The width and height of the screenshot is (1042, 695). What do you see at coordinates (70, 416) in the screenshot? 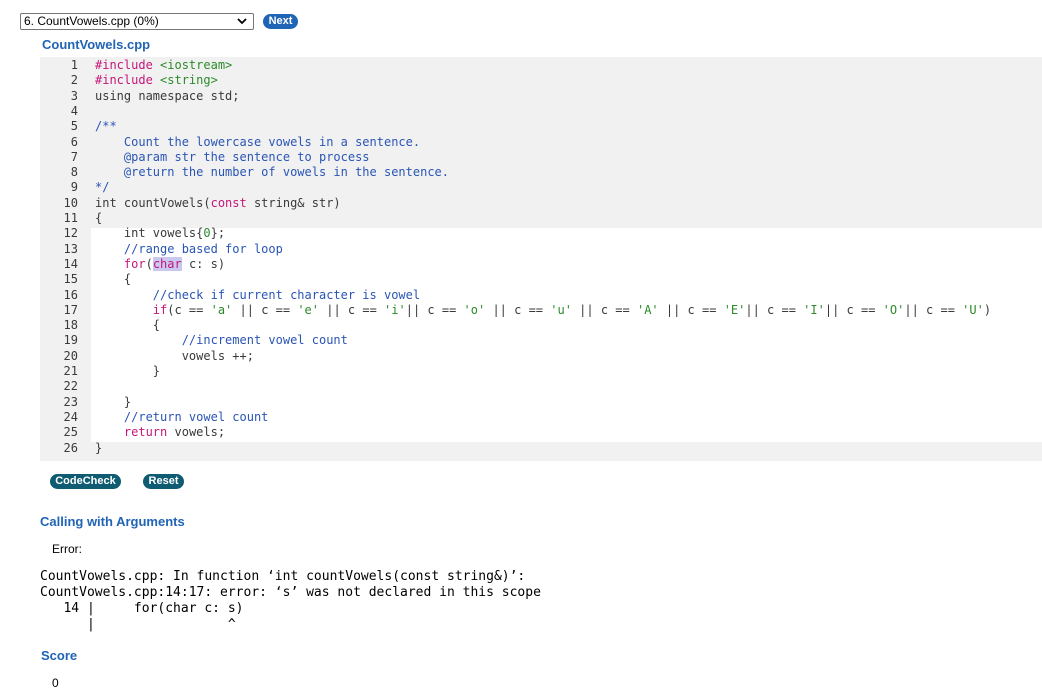
I see `line-number: 24` at bounding box center [70, 416].